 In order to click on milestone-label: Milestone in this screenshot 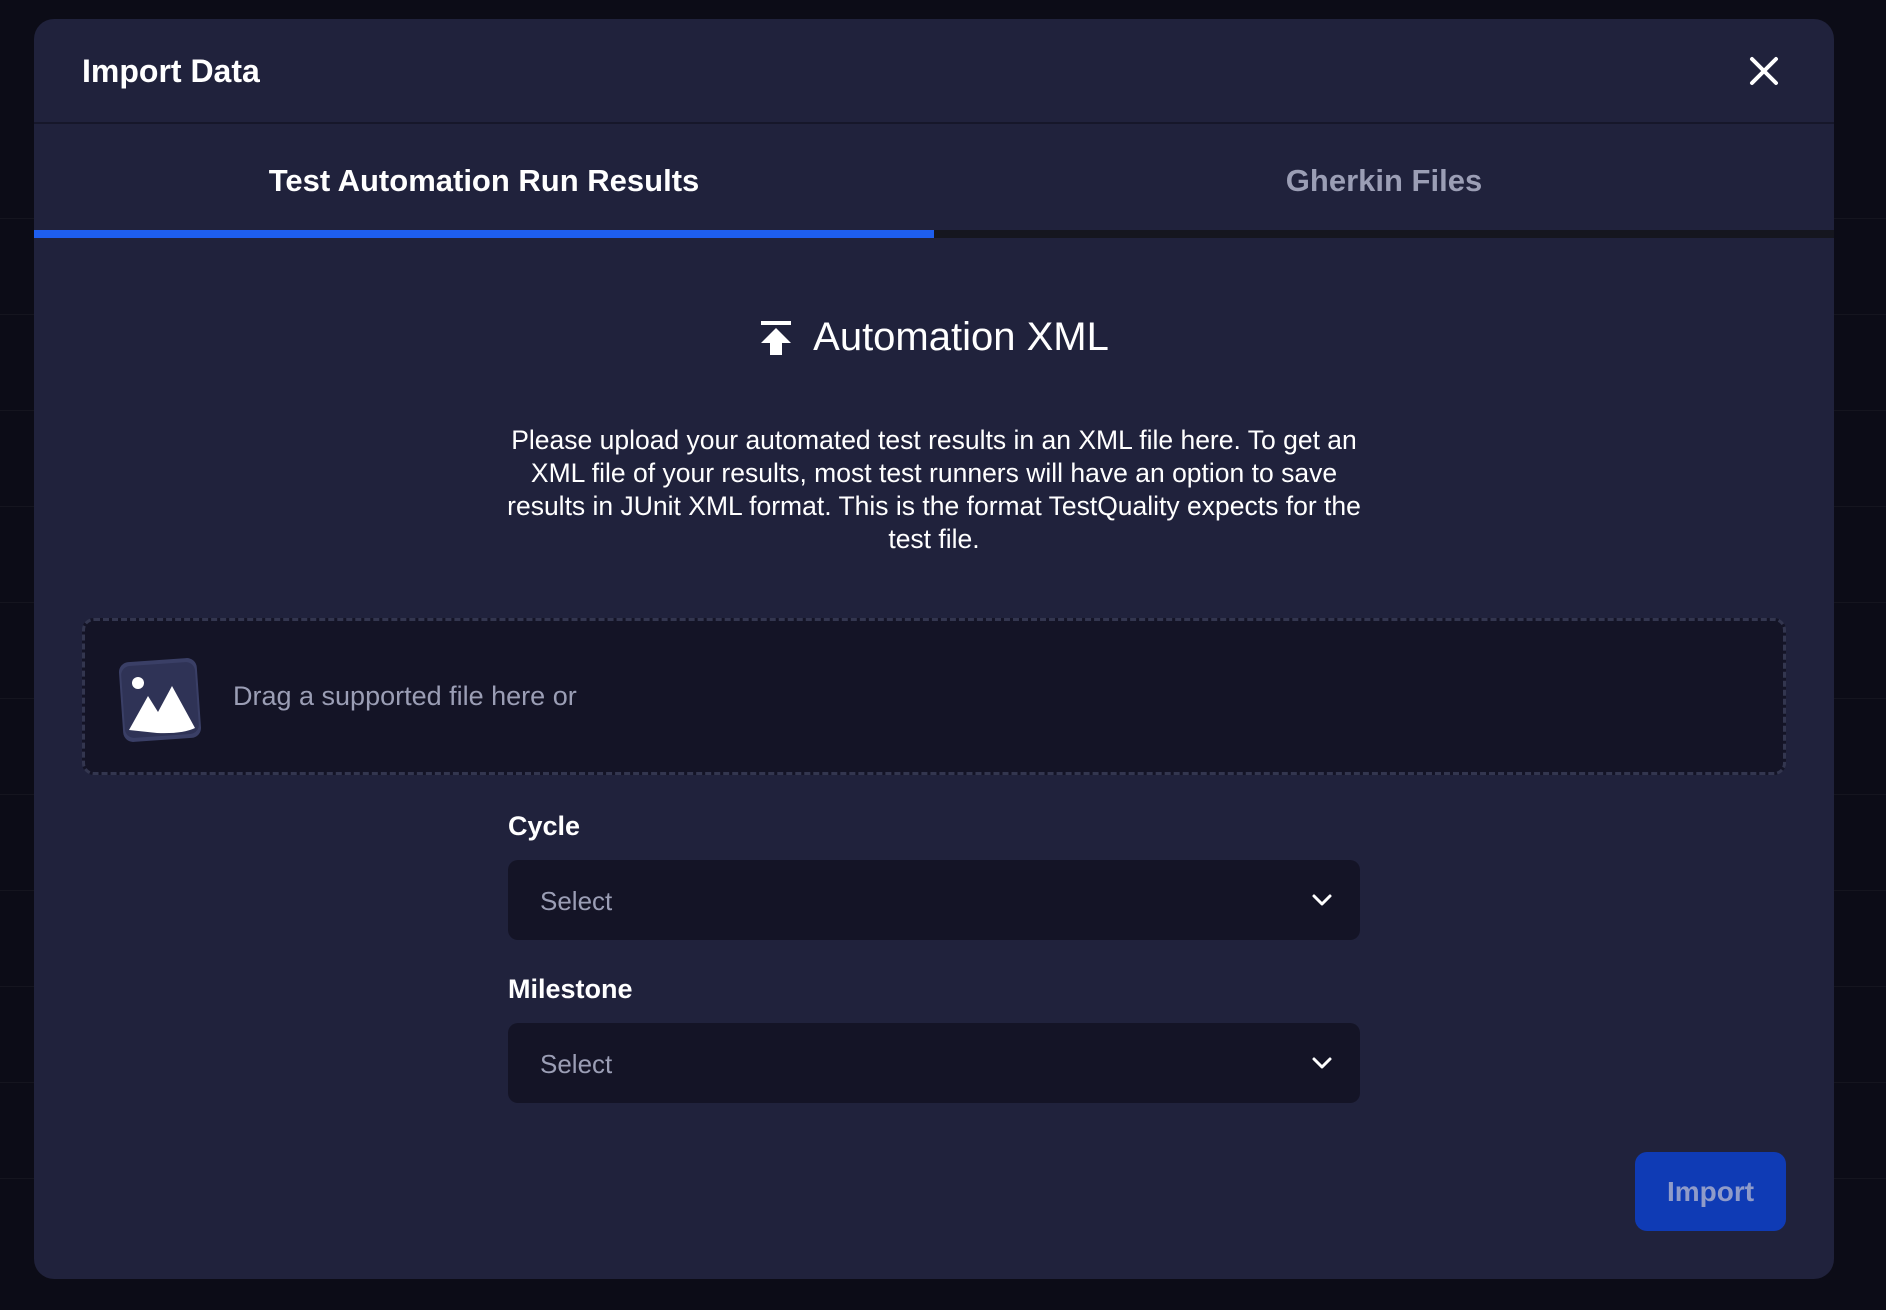, I will do `click(570, 989)`.